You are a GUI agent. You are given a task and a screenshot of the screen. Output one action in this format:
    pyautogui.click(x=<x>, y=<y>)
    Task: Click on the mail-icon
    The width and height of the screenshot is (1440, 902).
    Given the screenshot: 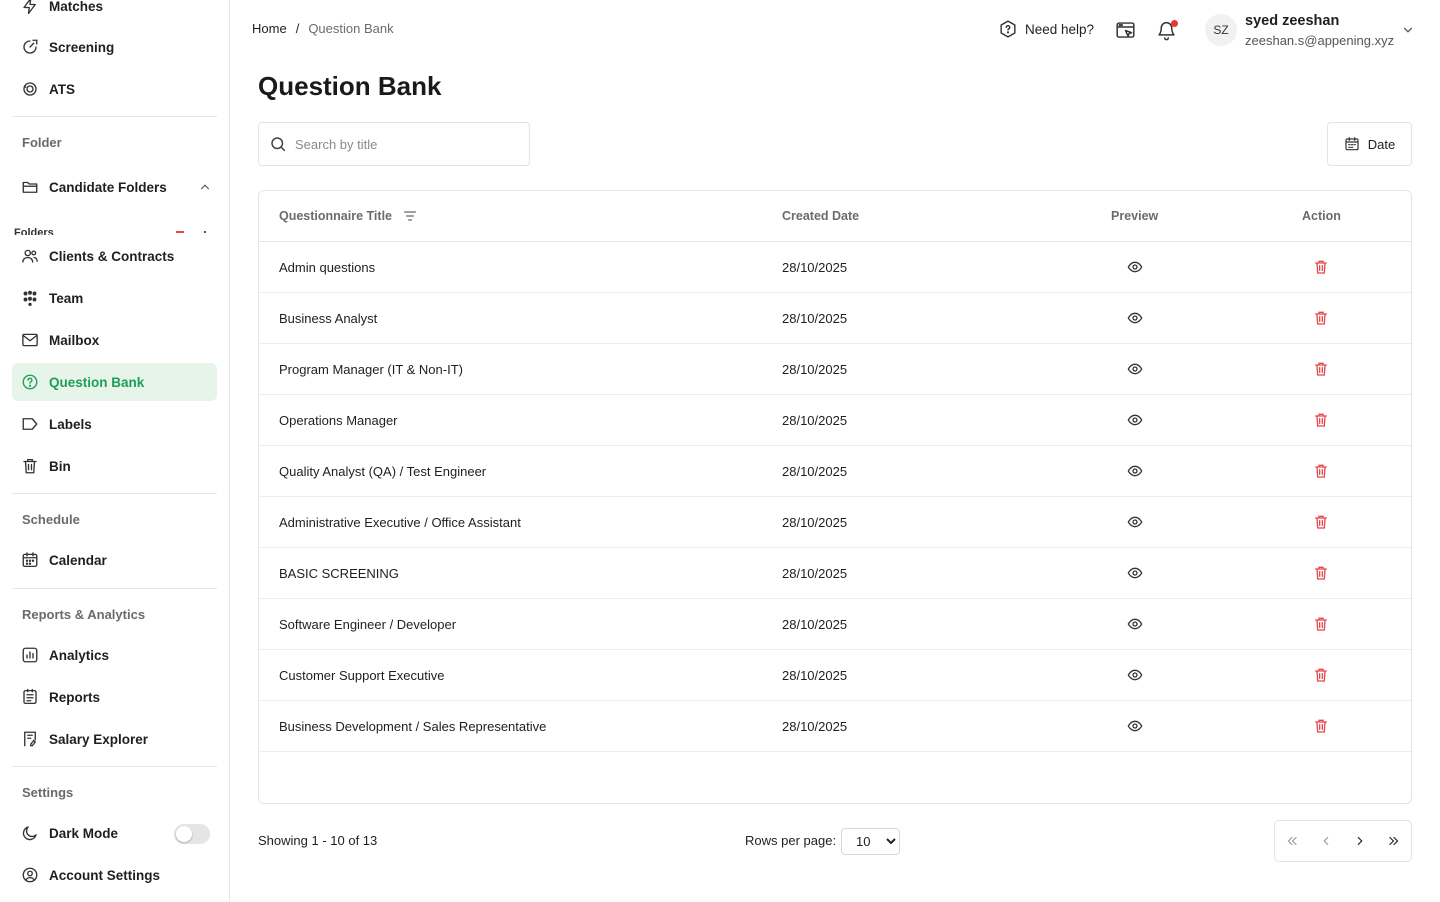 What is the action you would take?
    pyautogui.click(x=30, y=340)
    